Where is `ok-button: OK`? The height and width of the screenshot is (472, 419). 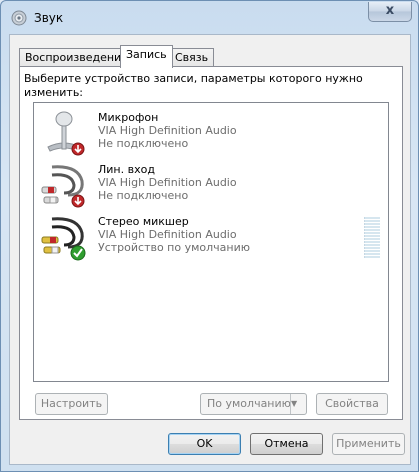
ok-button: OK is located at coordinates (204, 444).